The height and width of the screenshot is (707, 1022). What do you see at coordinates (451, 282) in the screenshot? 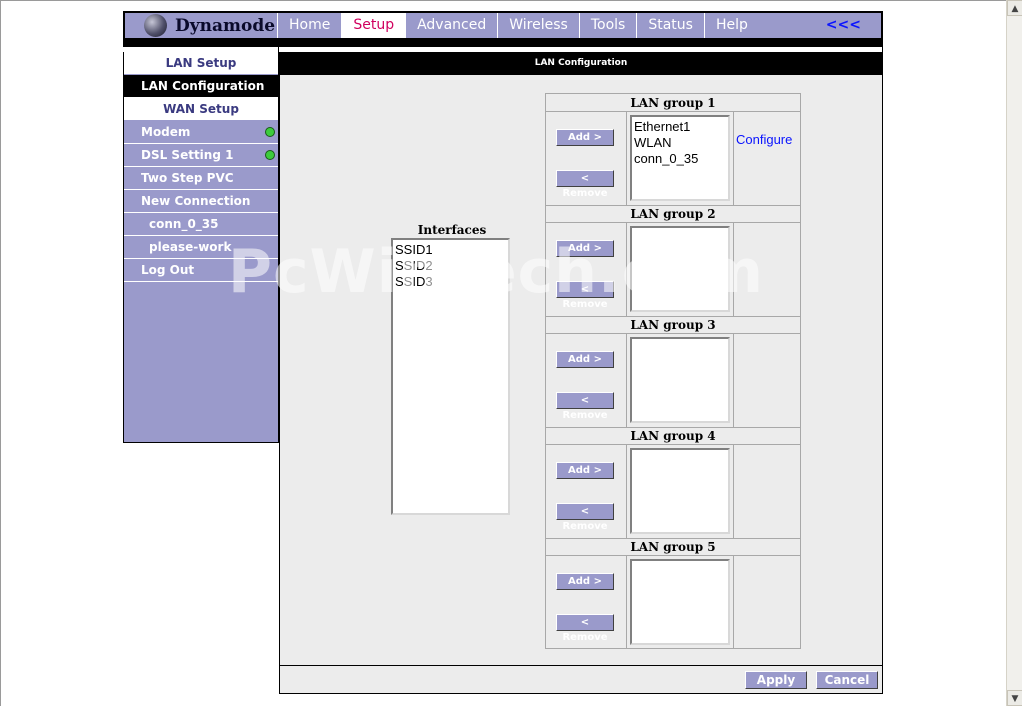
I see `interface-option: SSID3` at bounding box center [451, 282].